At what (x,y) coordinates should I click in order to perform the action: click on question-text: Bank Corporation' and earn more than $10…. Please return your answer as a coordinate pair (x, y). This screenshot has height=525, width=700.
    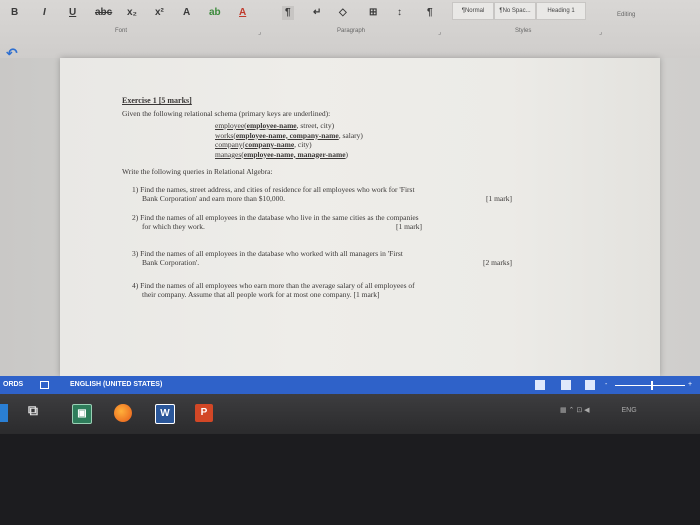
    Looking at the image, I should click on (213, 198).